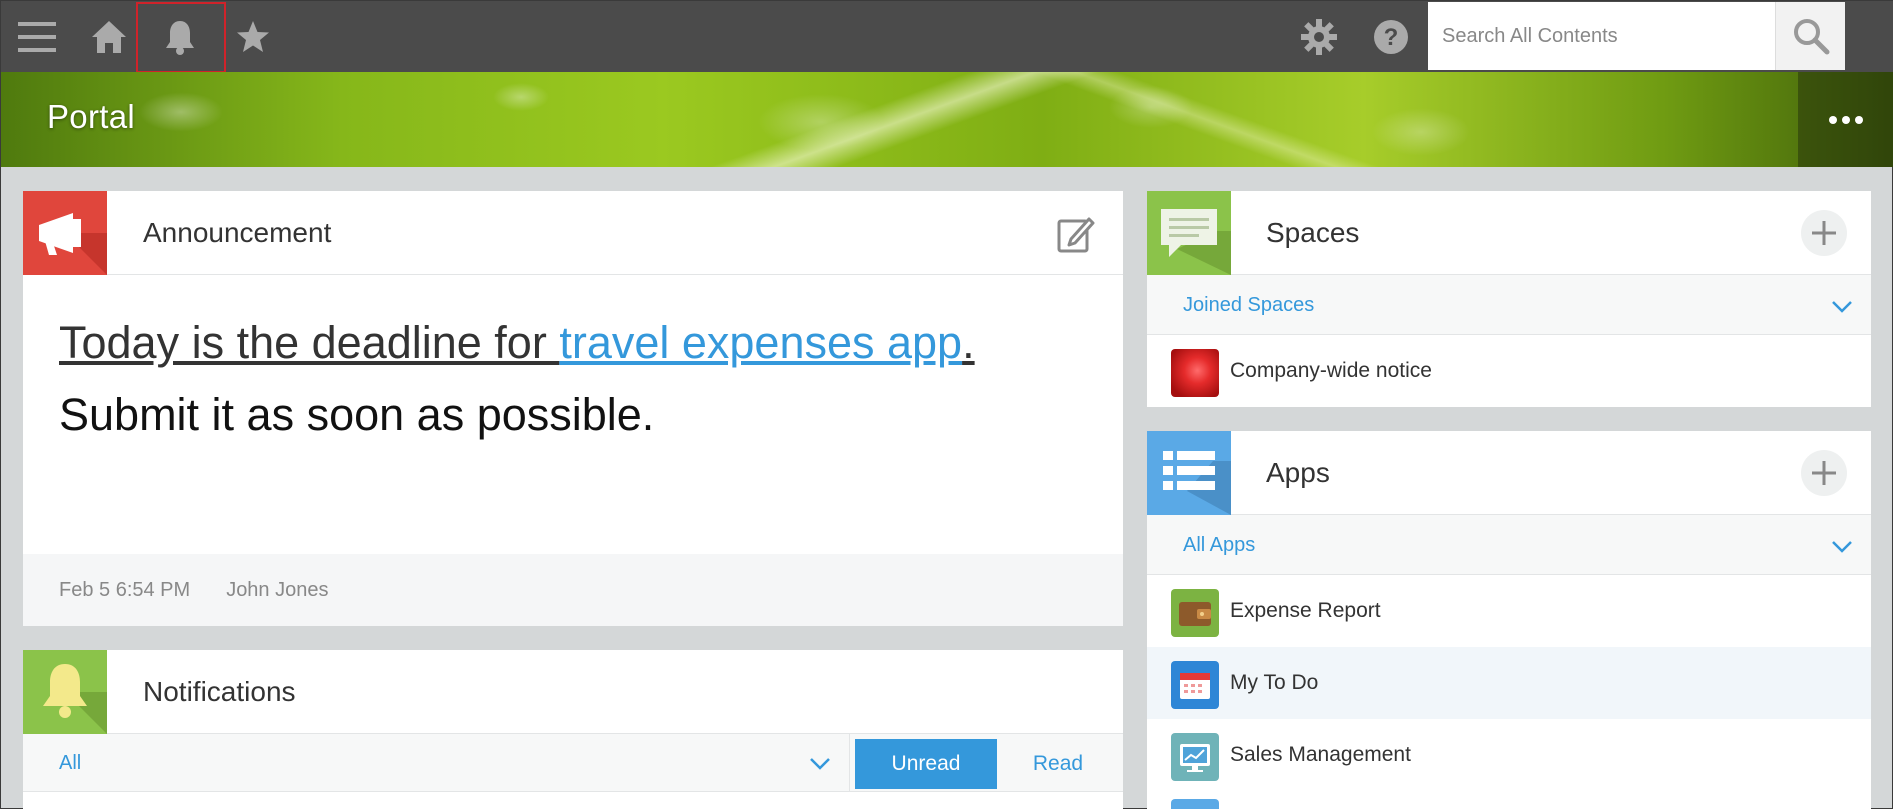 The image size is (1893, 809). Describe the element at coordinates (1274, 682) in the screenshot. I see `app-item-label: My To Do` at that location.